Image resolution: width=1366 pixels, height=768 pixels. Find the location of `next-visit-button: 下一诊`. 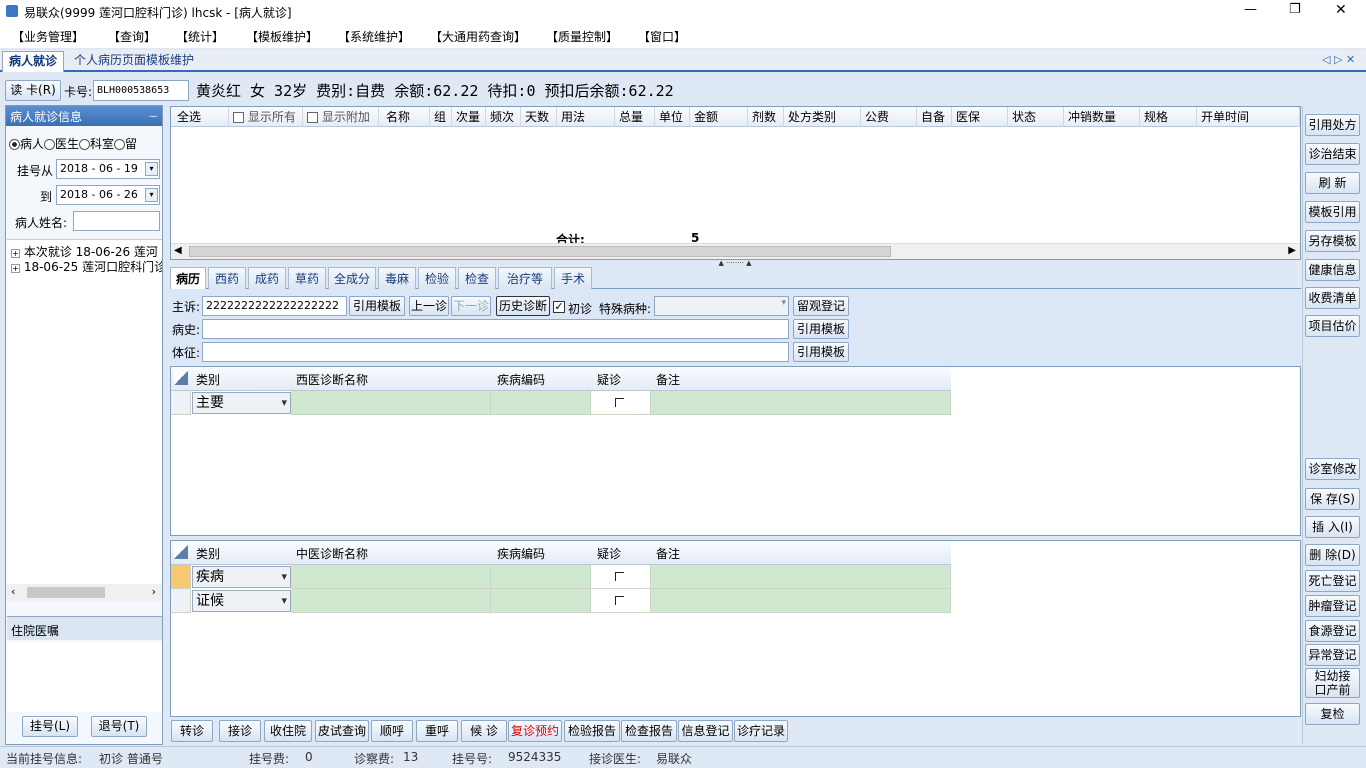

next-visit-button: 下一诊 is located at coordinates (471, 306).